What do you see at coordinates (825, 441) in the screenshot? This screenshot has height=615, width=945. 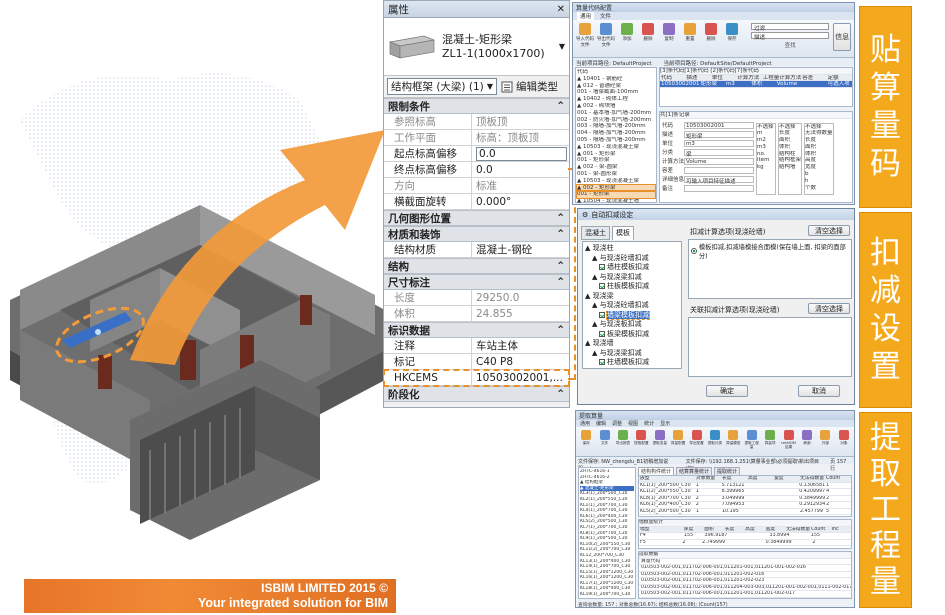 I see `ribbon-button: 外部` at bounding box center [825, 441].